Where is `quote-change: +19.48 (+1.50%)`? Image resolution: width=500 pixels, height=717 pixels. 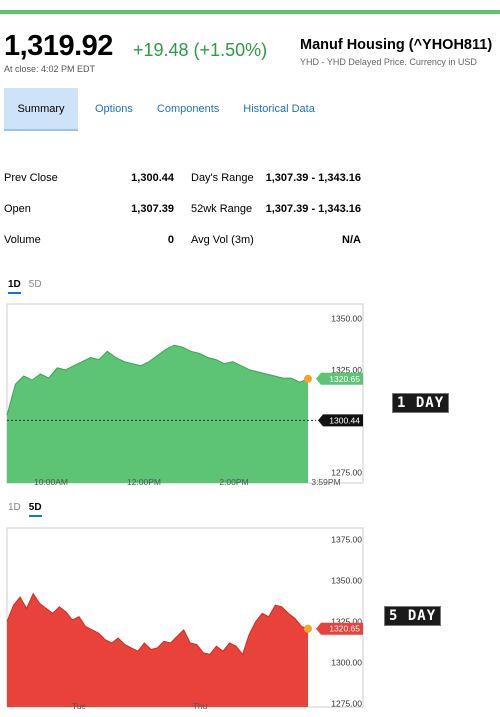
quote-change: +19.48 (+1.50%) is located at coordinates (200, 50).